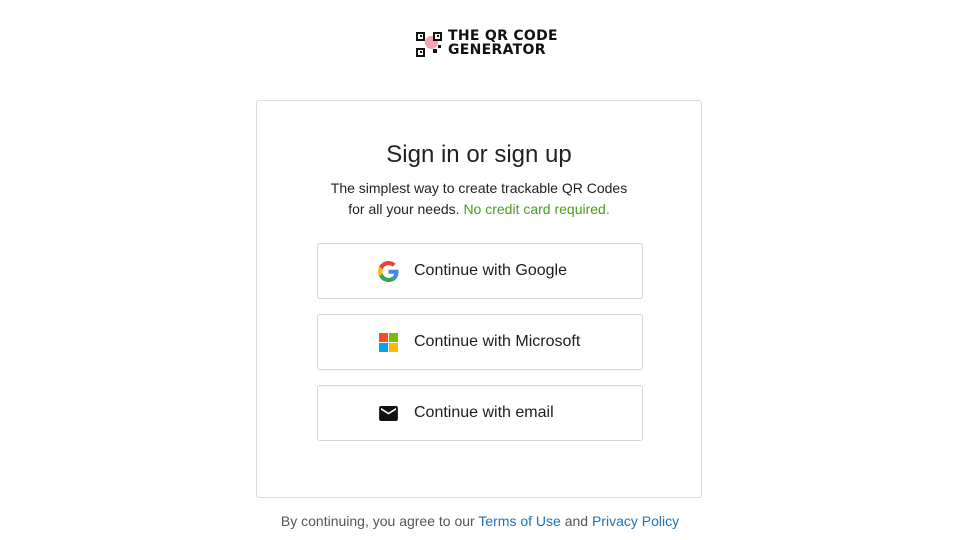 Image resolution: width=960 pixels, height=540 pixels. I want to click on email-button-label: Continue with email, so click(484, 412).